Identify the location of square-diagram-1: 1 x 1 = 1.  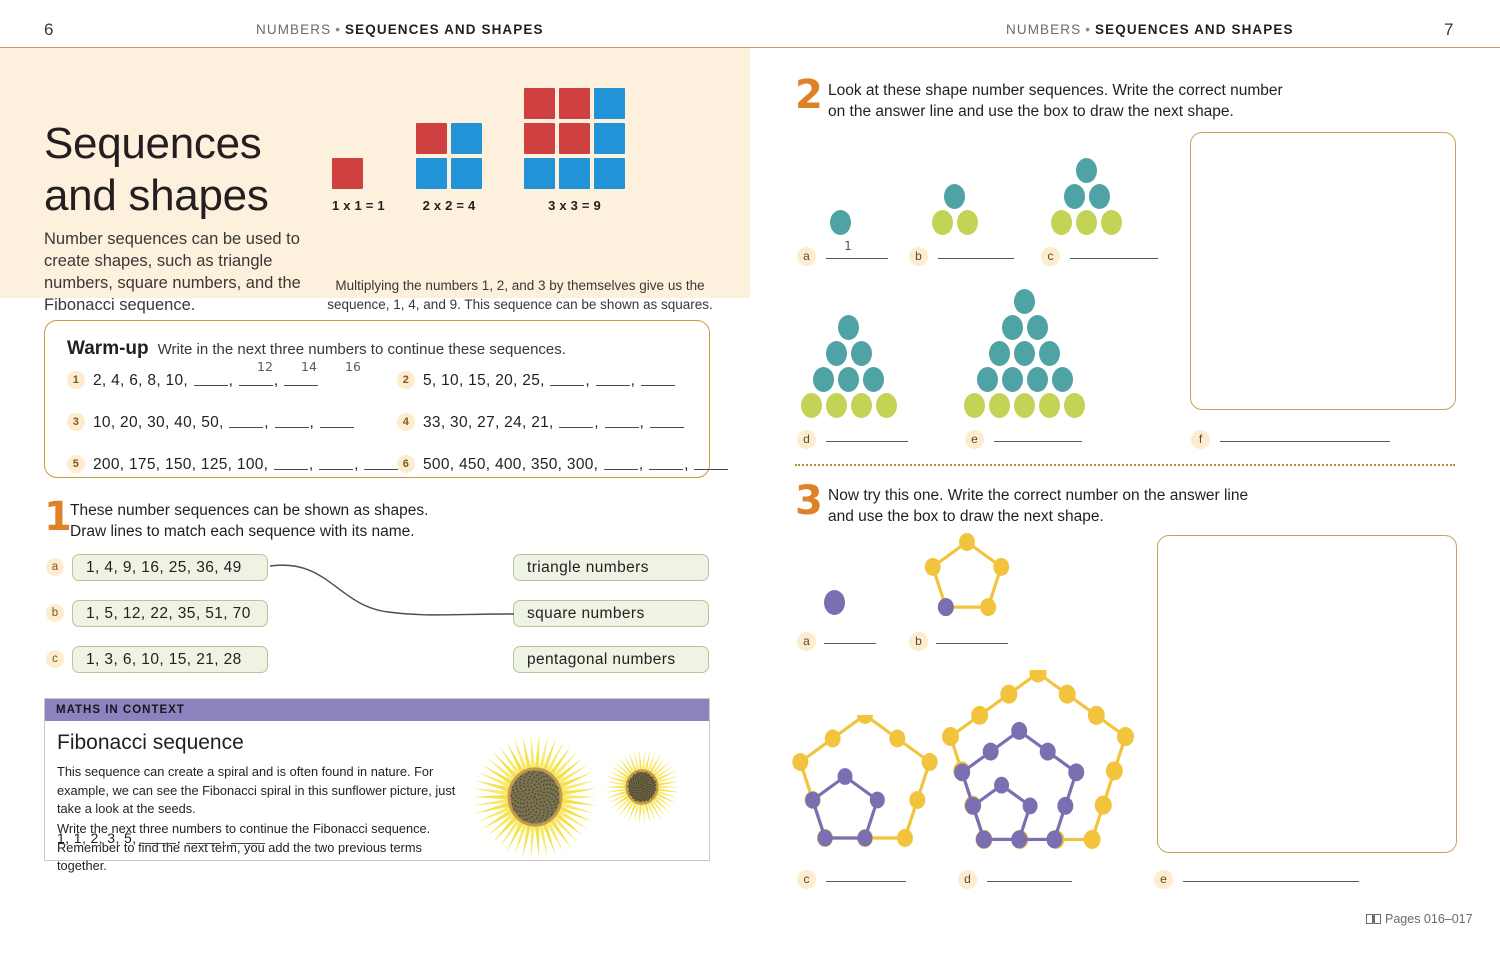
(358, 185).